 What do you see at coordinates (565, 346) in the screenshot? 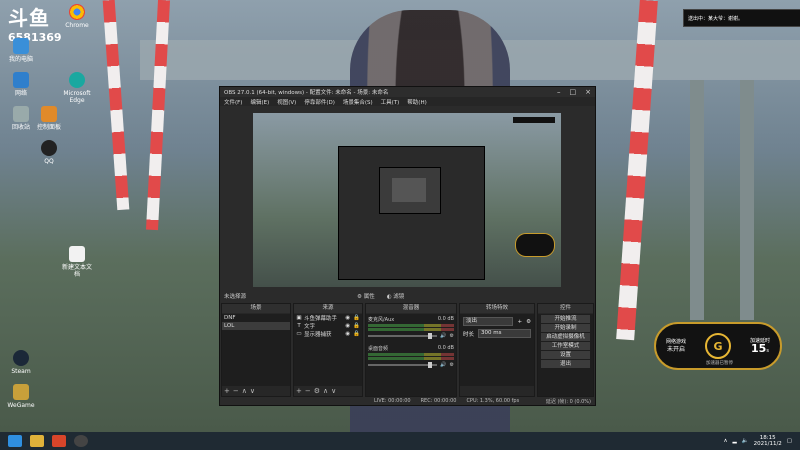
I see `studio-mode-button: 工作室模式` at bounding box center [565, 346].